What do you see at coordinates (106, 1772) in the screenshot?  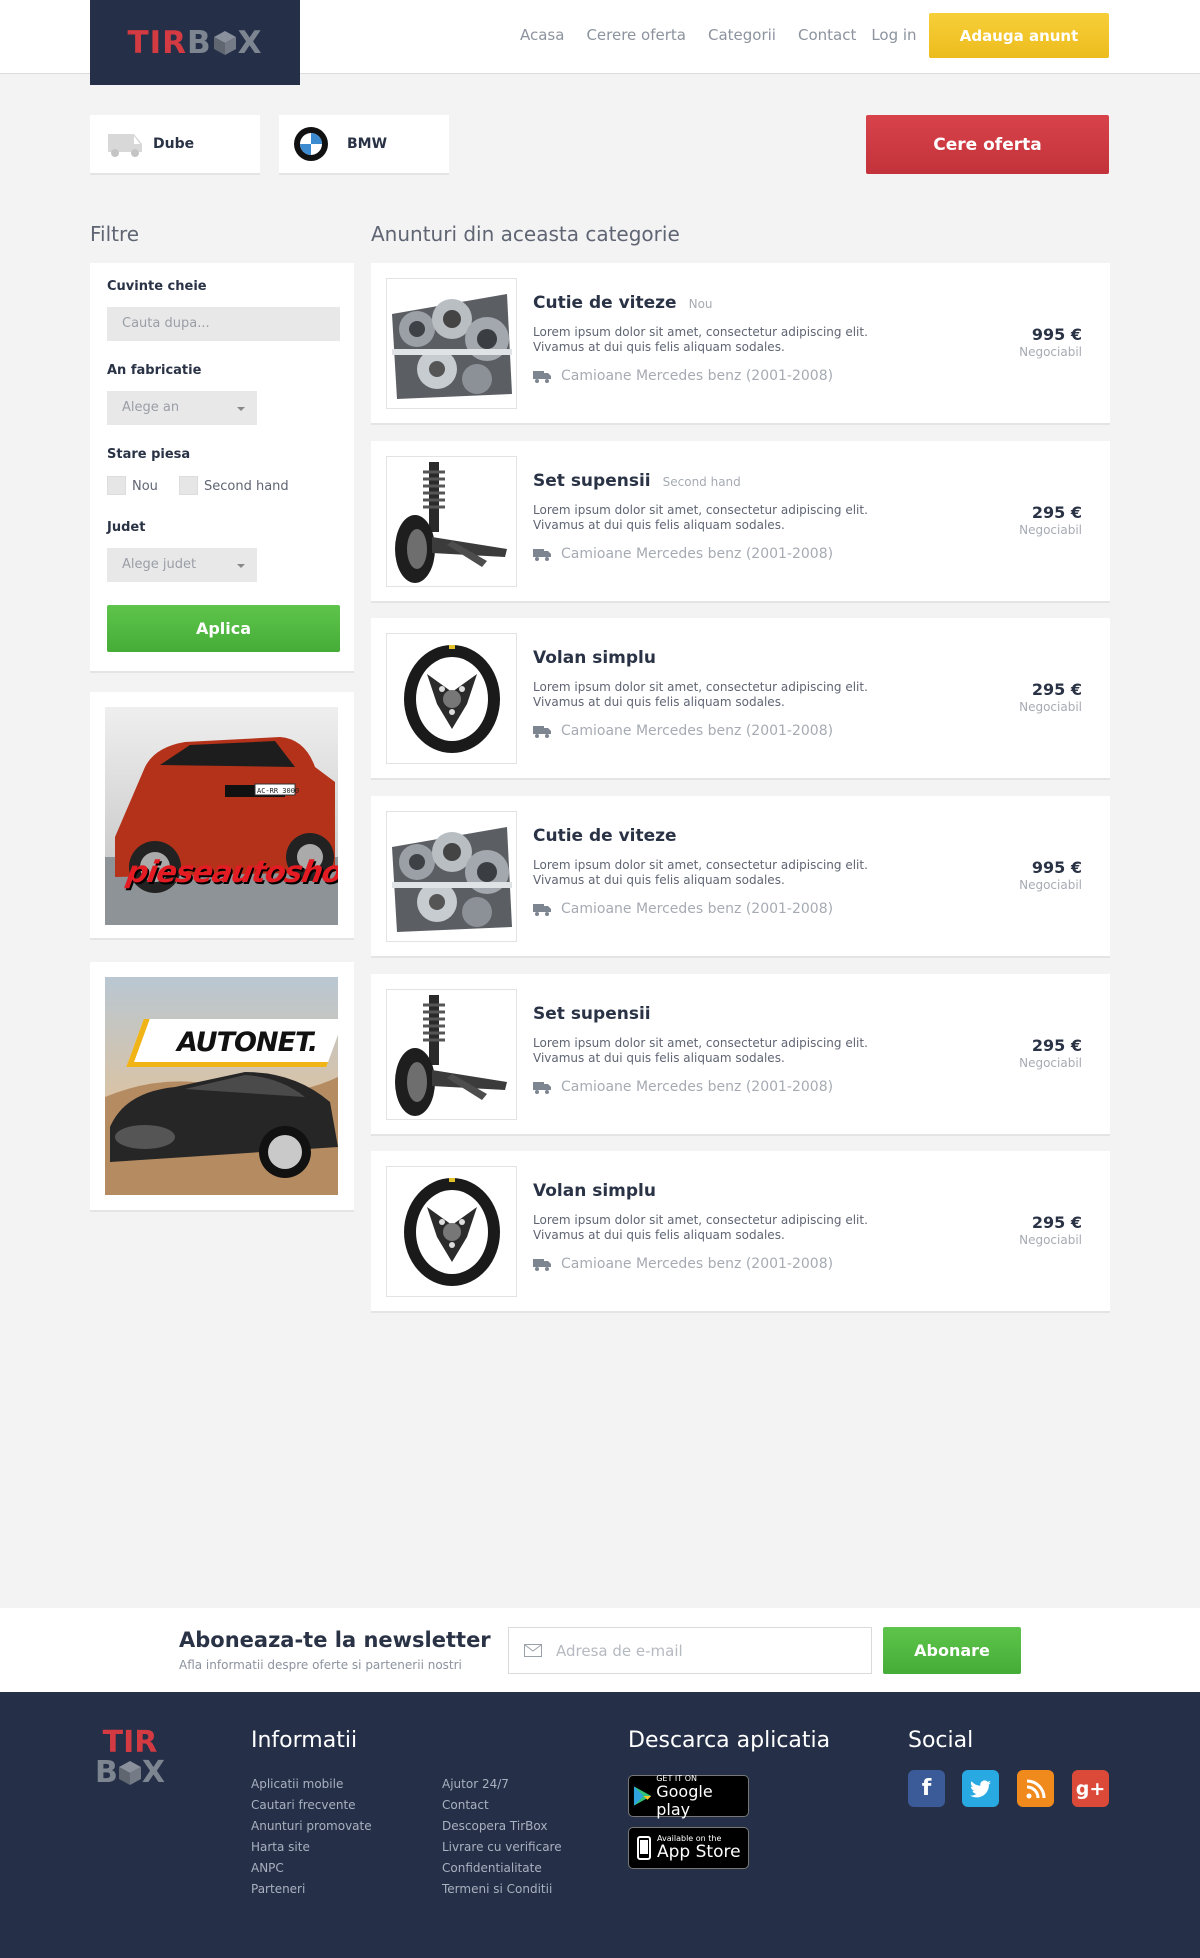 I see `footer-logo-b: B` at bounding box center [106, 1772].